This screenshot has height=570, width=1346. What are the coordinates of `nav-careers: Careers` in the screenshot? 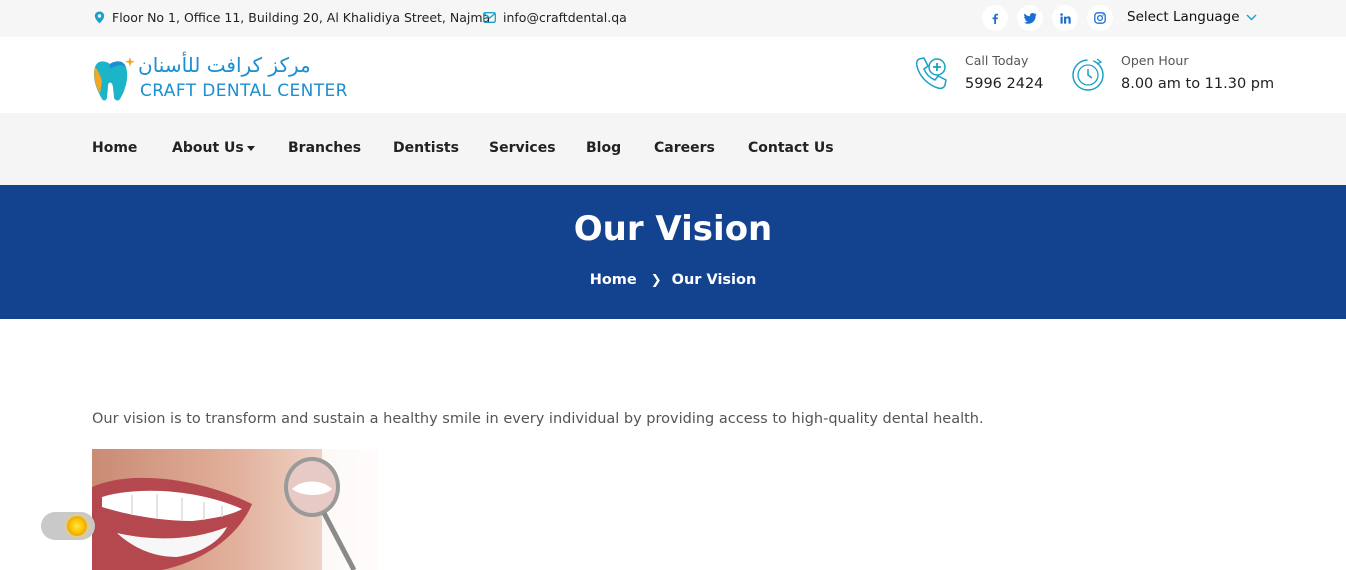 It's located at (684, 148).